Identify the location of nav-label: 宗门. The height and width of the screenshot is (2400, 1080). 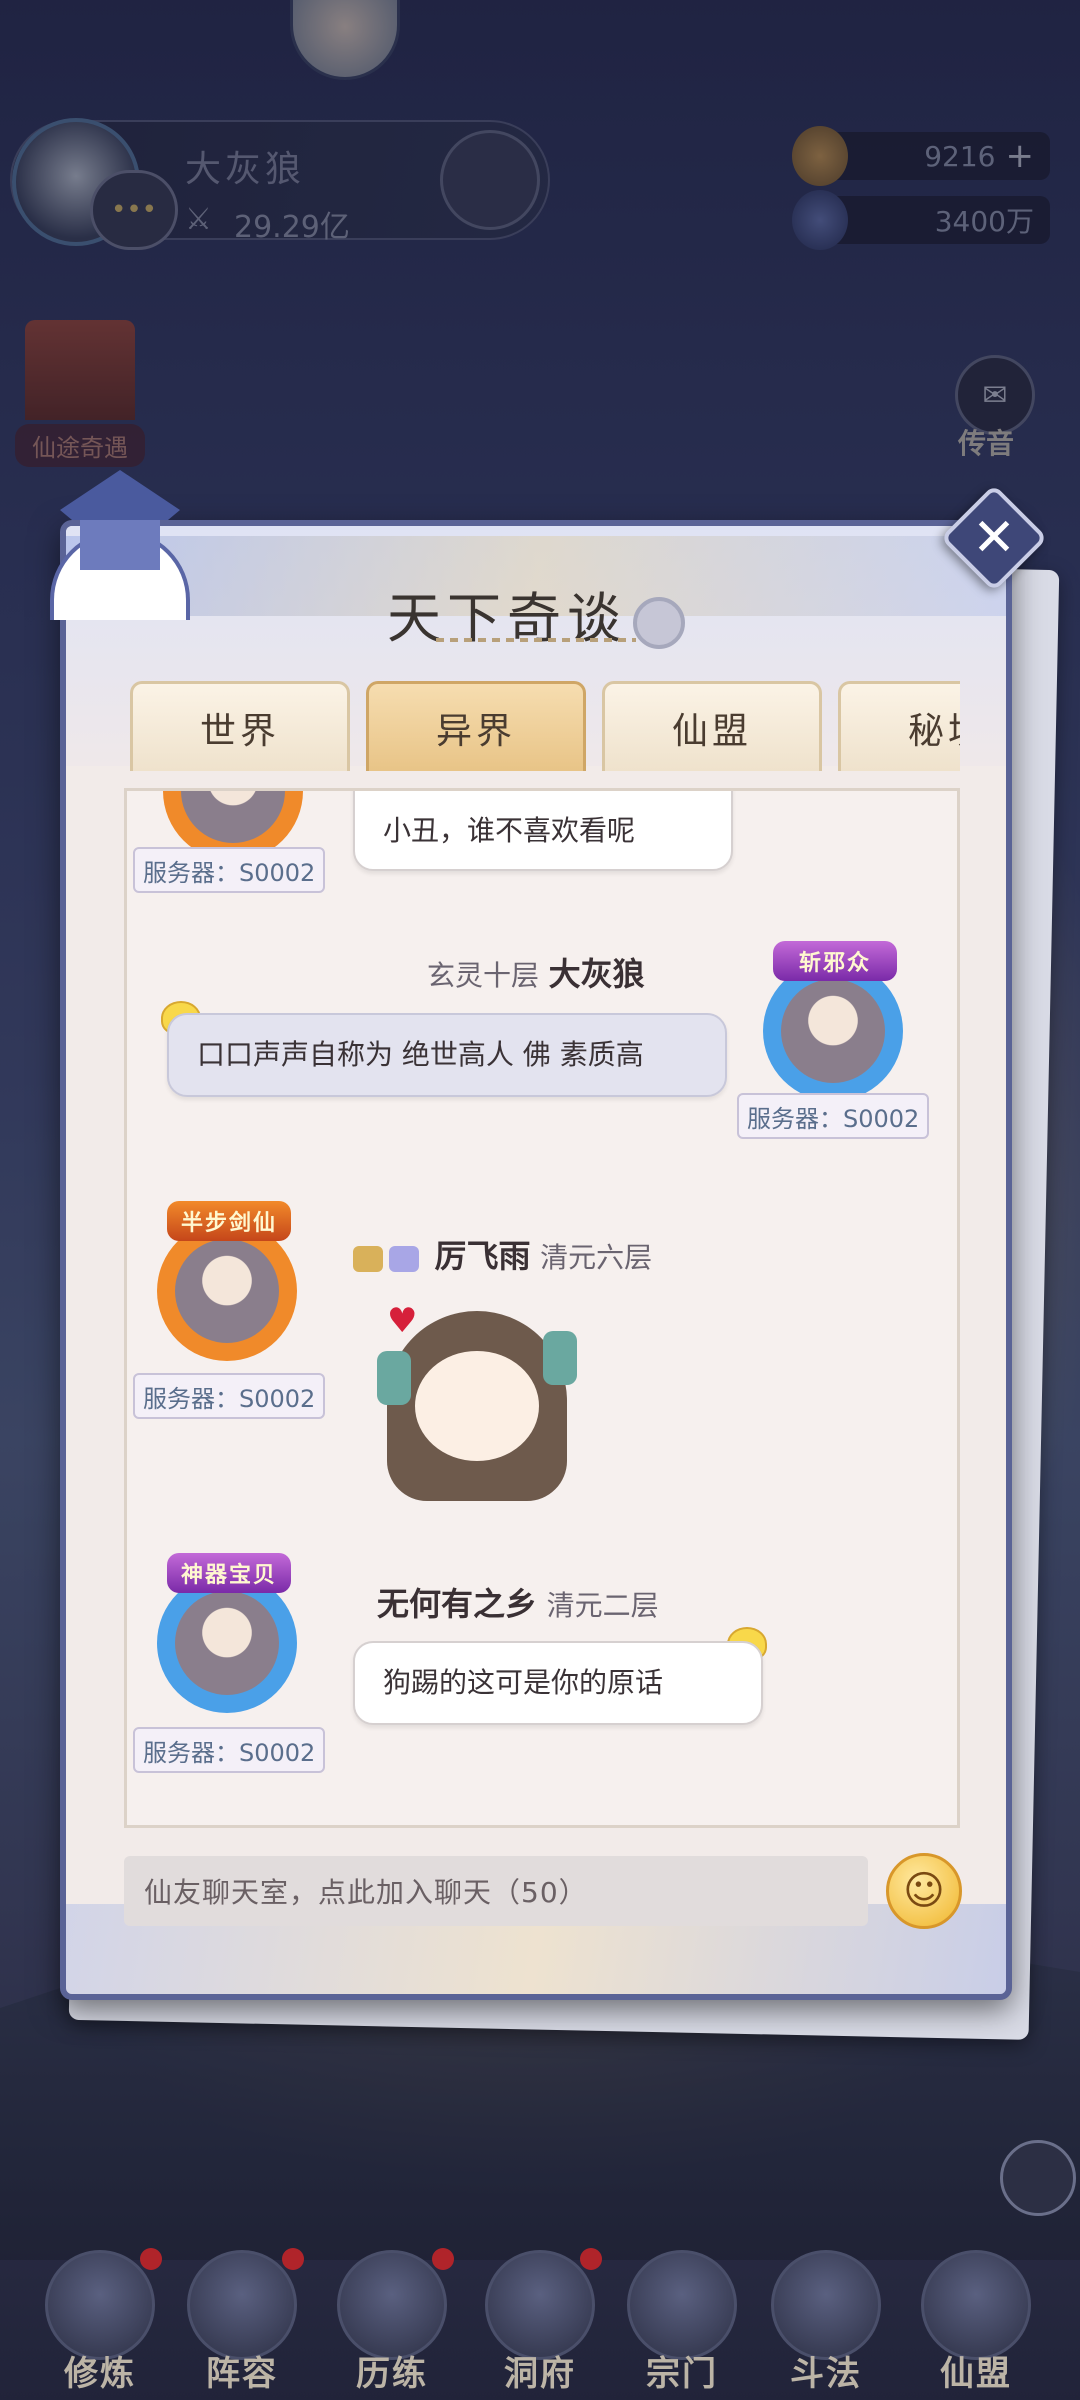
(682, 2374).